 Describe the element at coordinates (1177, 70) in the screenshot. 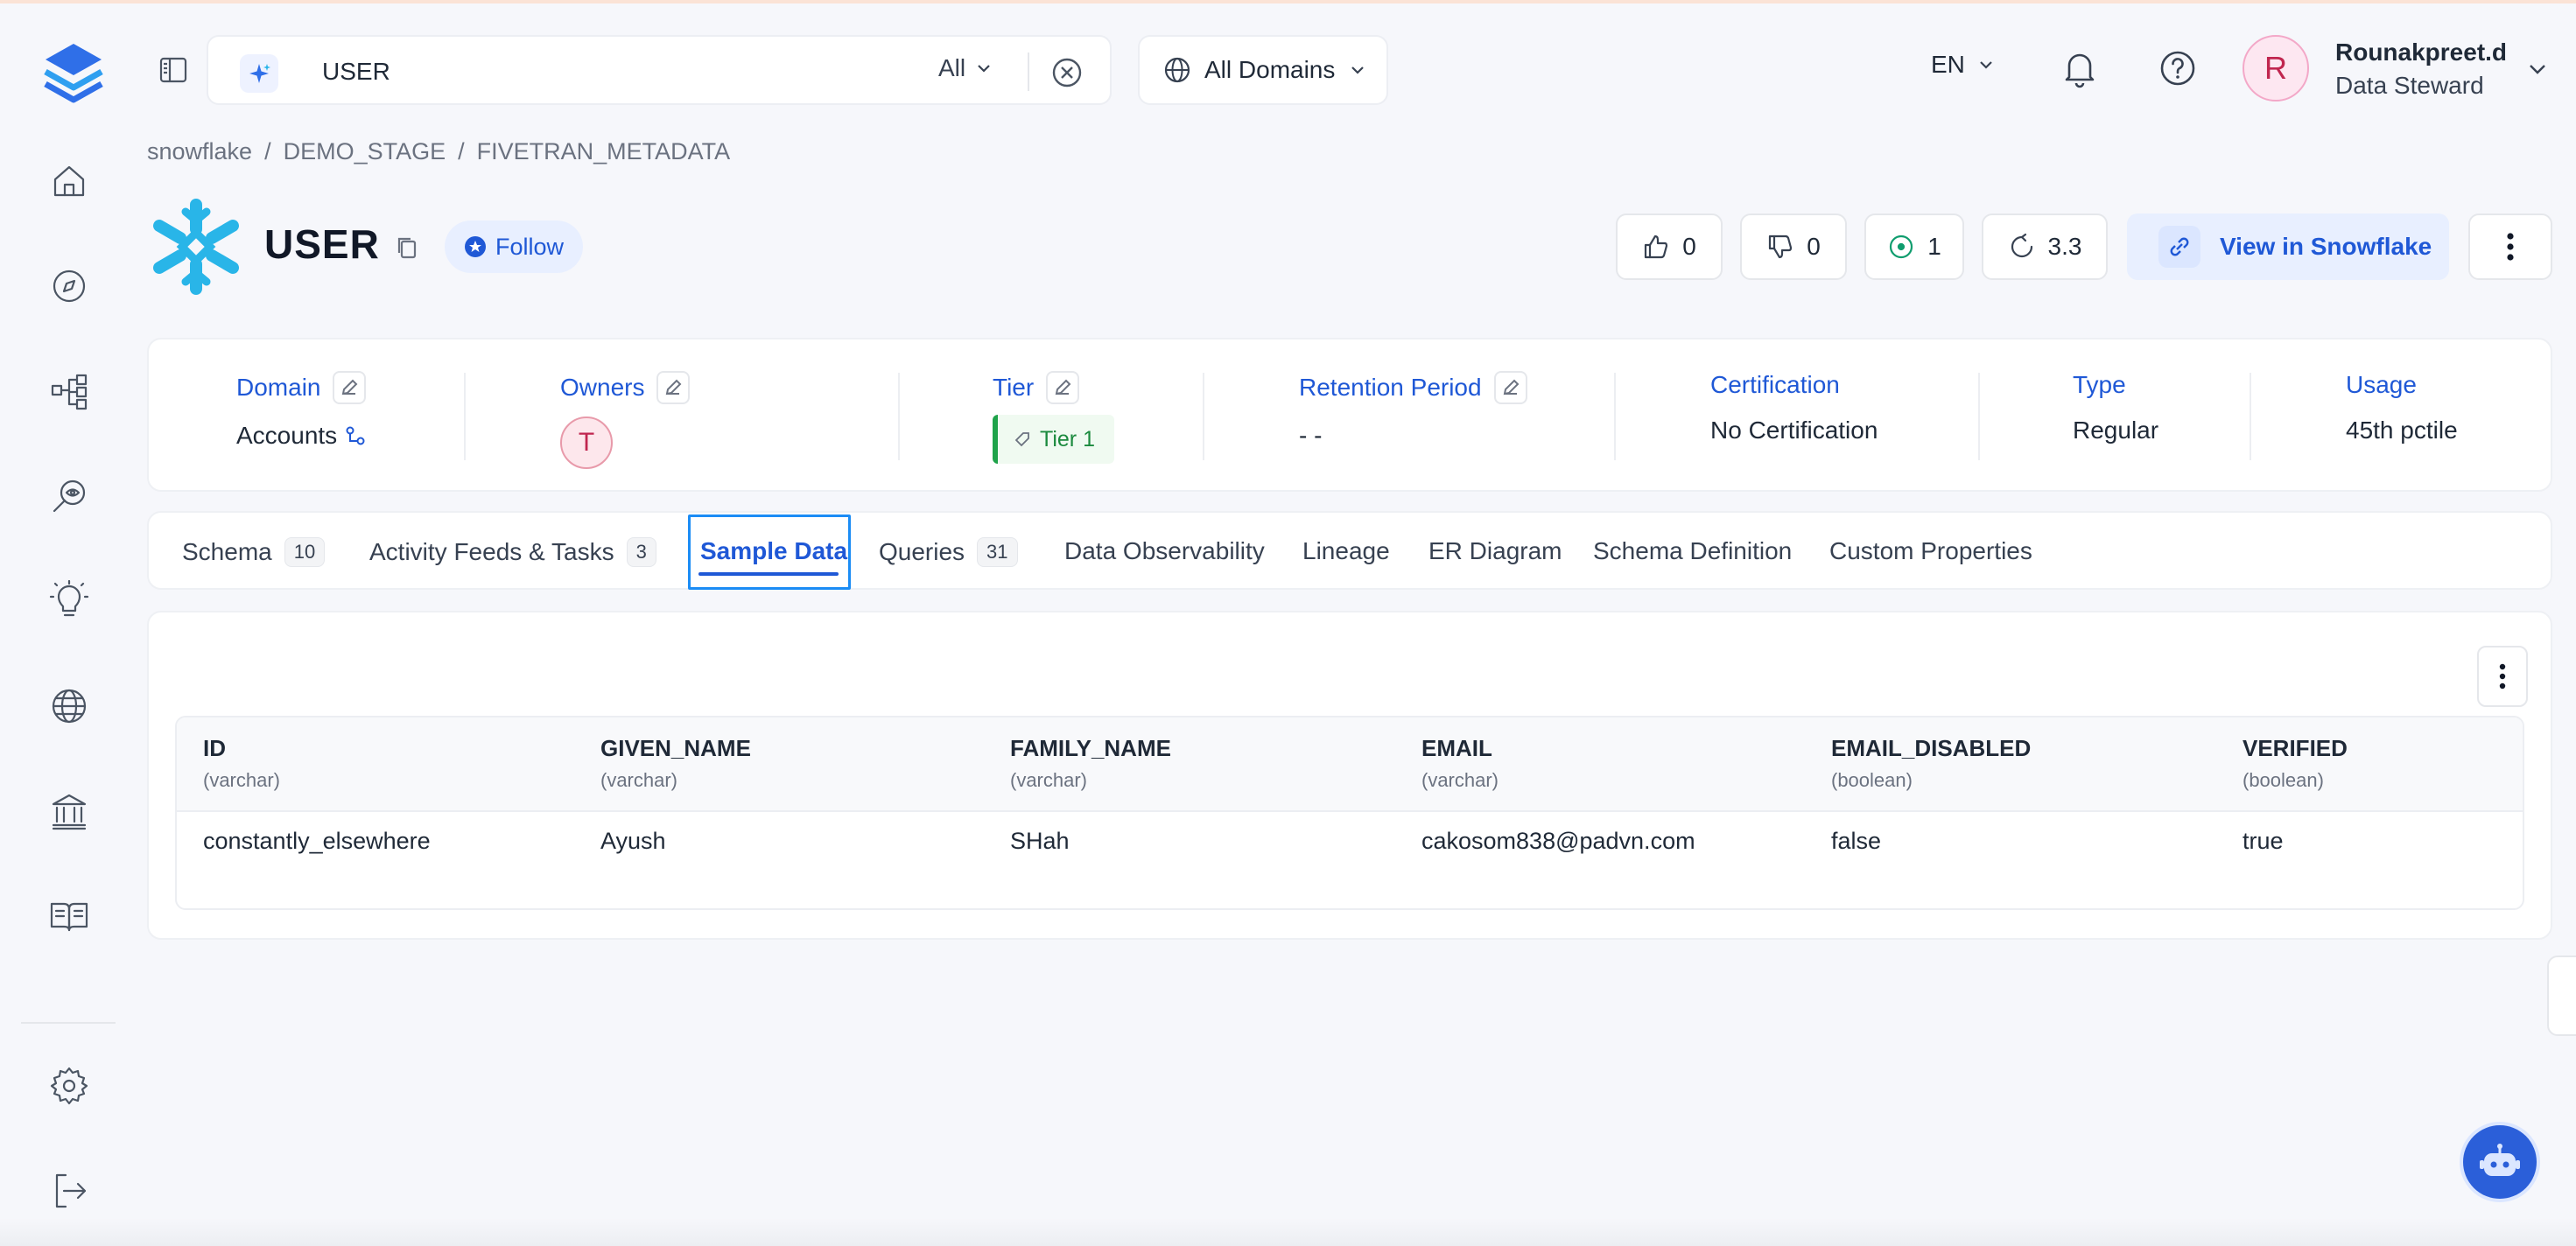

I see `globe-icon` at that location.